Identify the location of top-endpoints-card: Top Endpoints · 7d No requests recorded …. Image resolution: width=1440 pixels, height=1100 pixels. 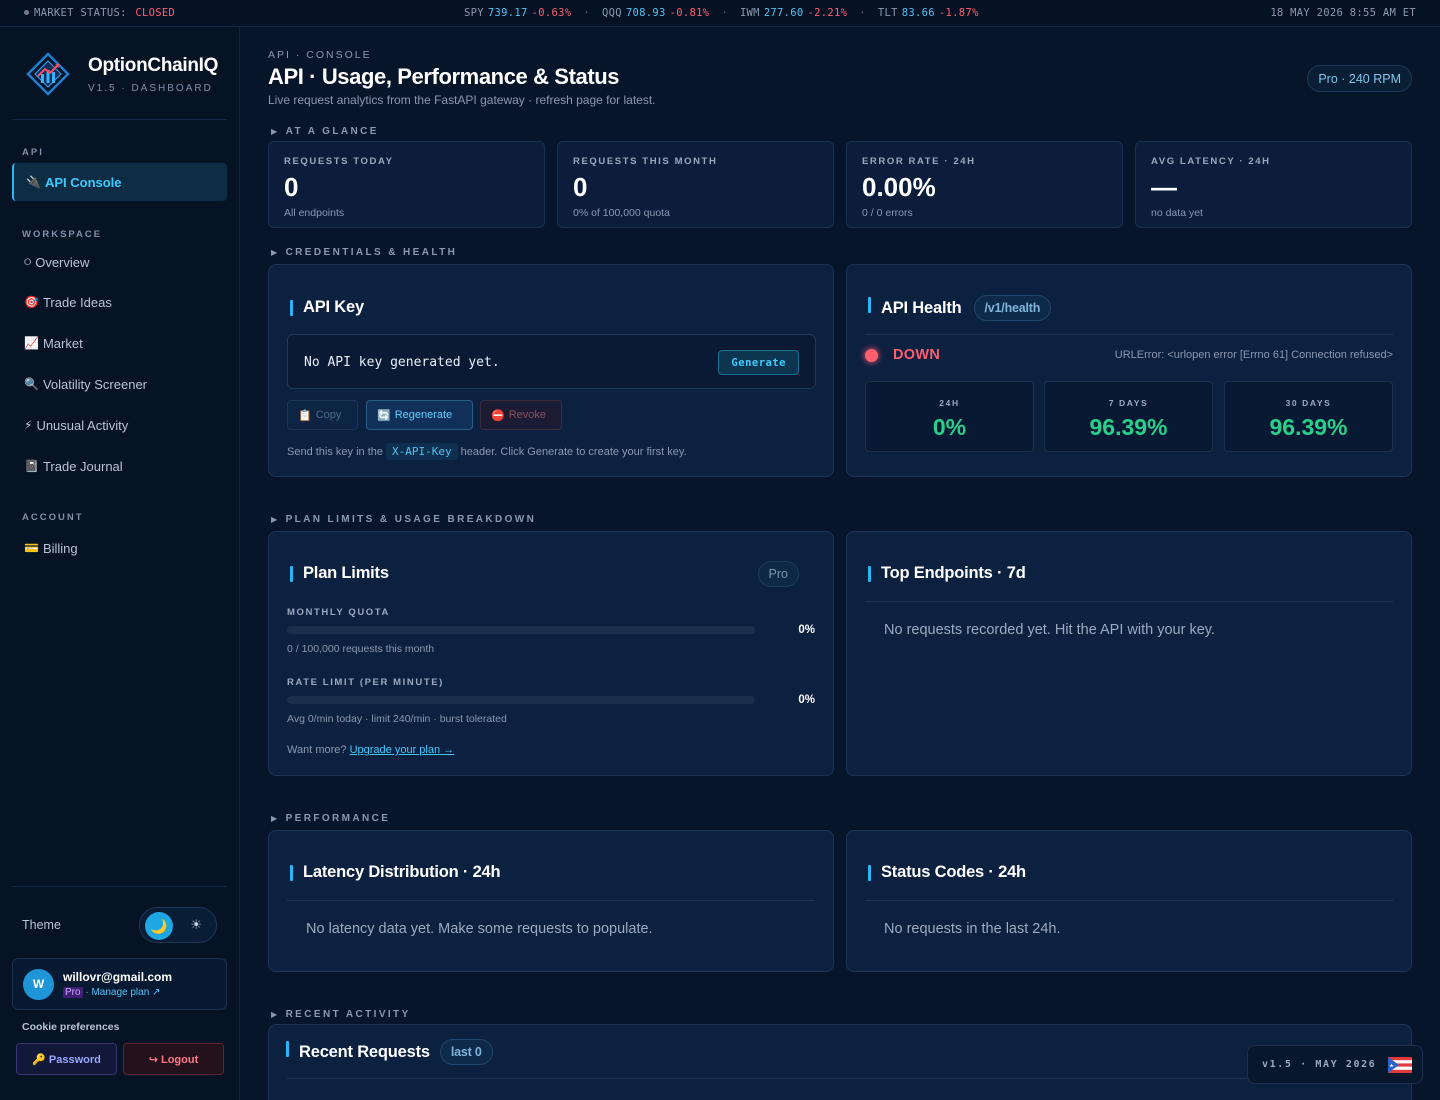
(1129, 653).